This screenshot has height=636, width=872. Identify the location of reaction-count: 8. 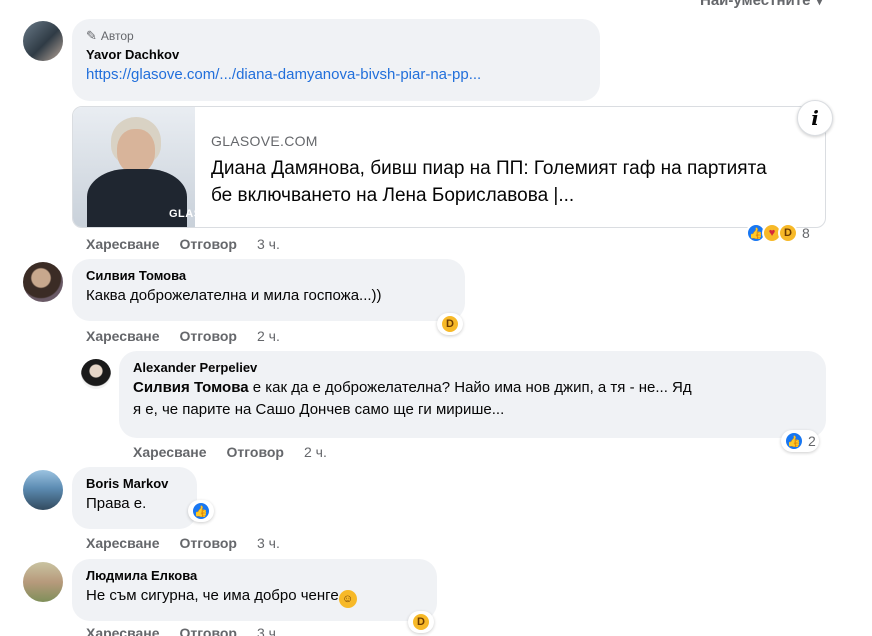
(806, 233).